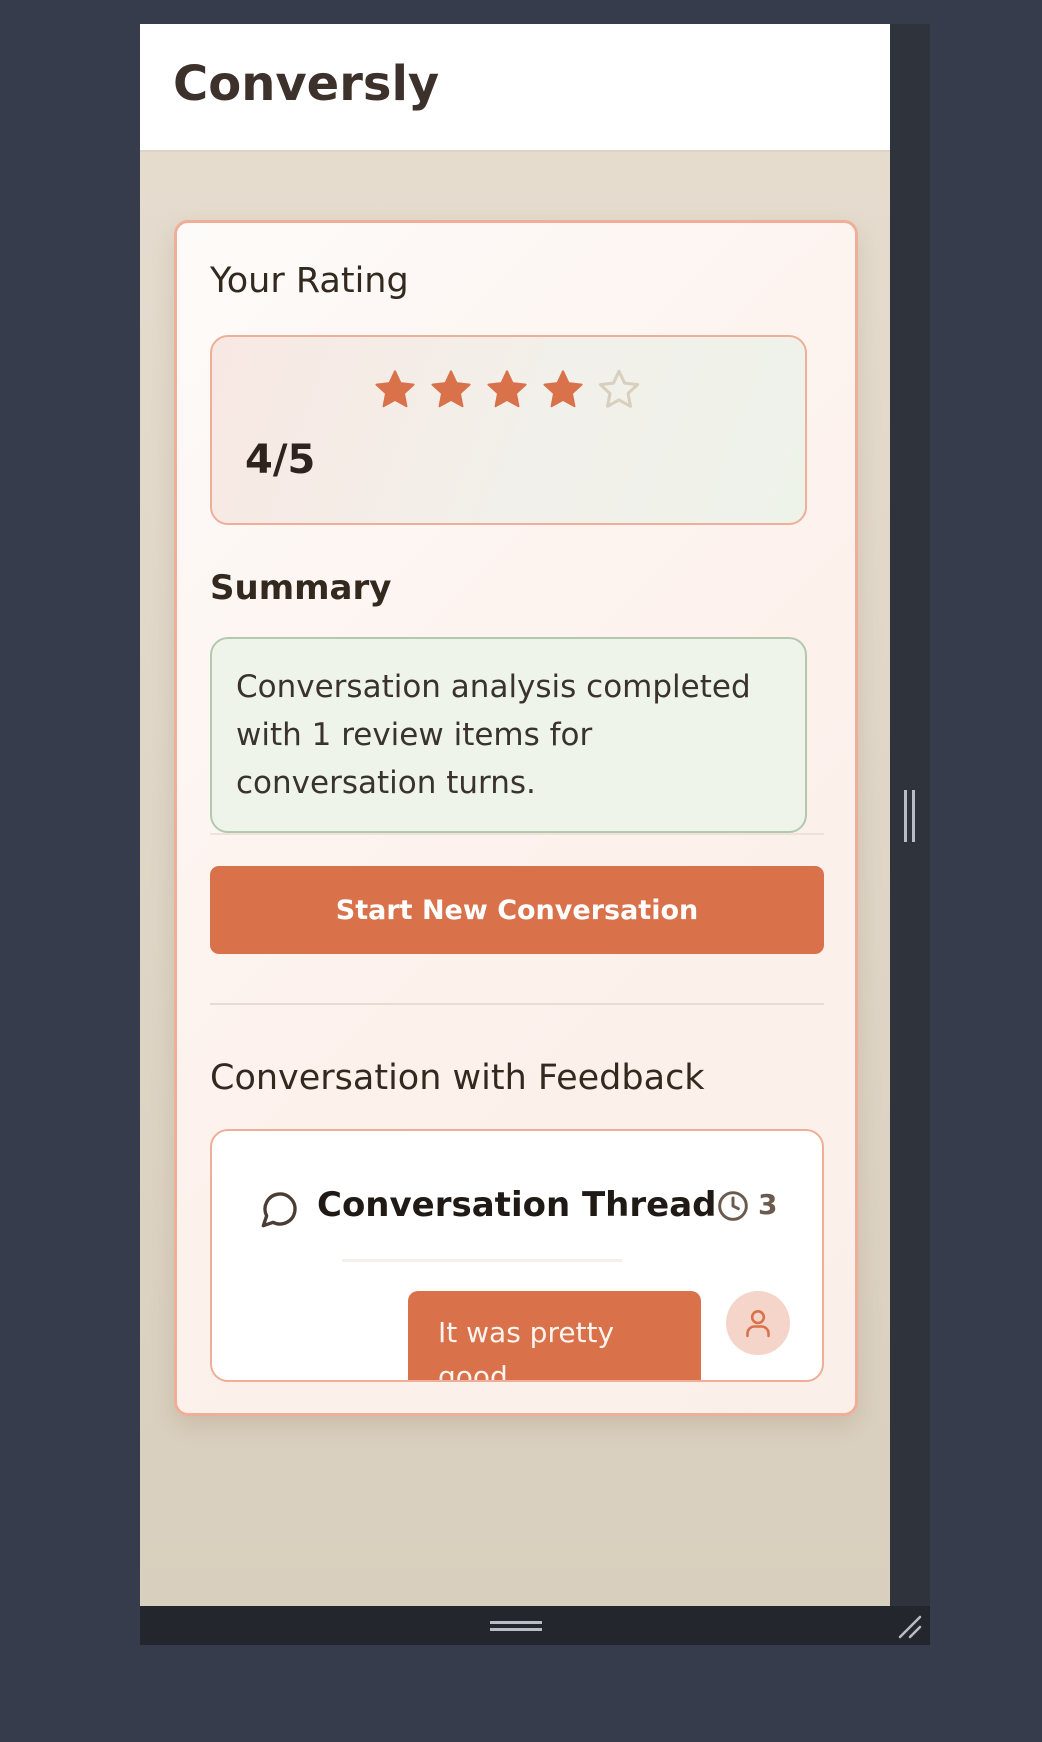  I want to click on rating-box: 4/5, so click(508, 430).